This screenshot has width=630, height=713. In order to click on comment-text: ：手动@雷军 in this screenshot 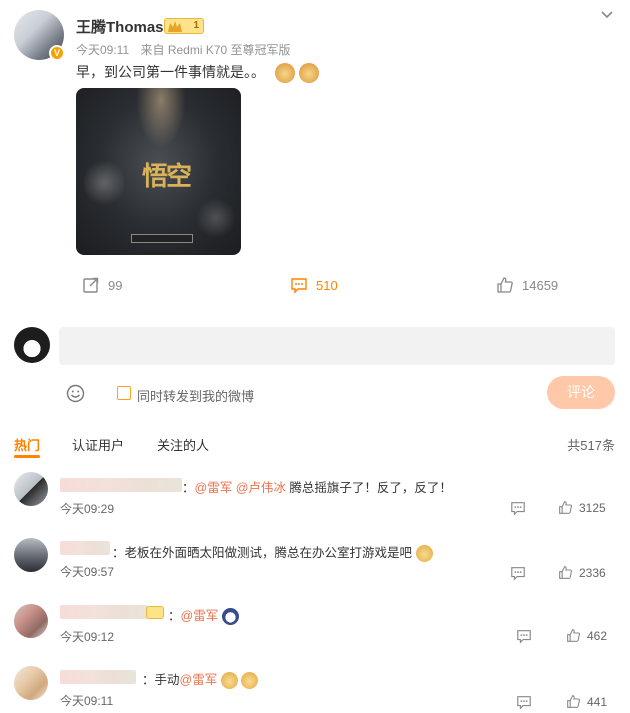, I will do `click(200, 679)`.